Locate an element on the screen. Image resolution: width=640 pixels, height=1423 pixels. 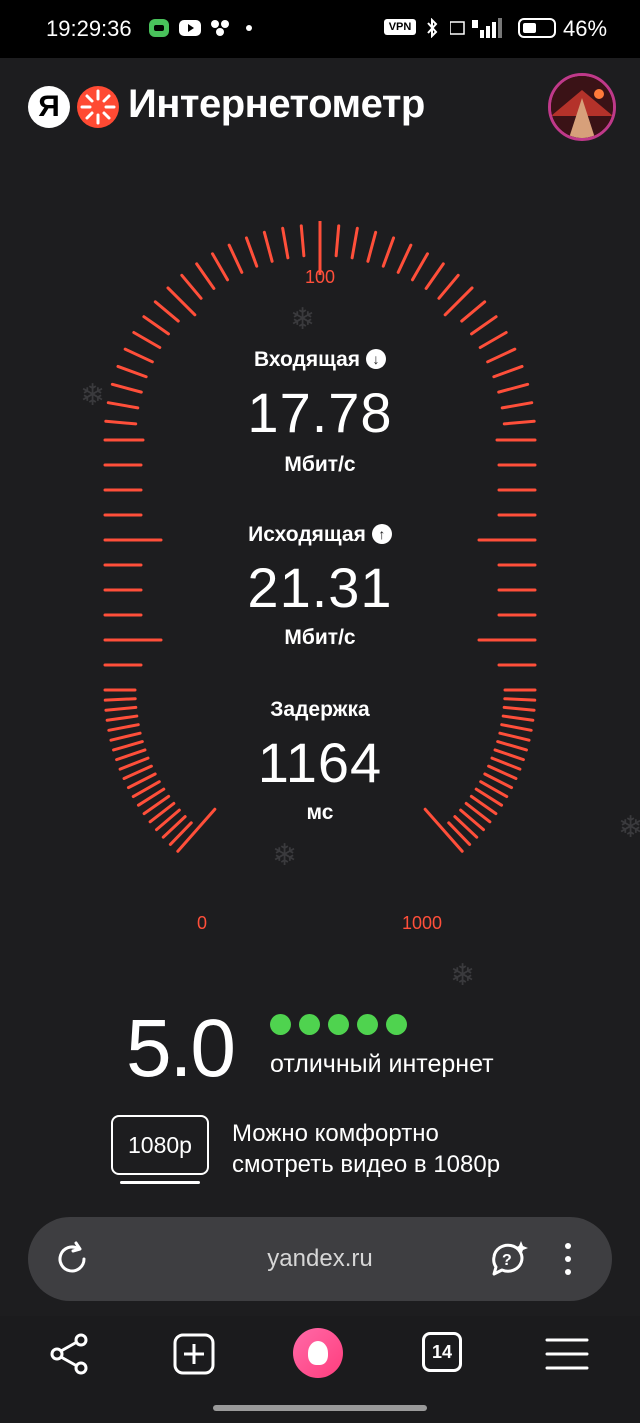
download-label-row: Входящая ↓ is located at coordinates (320, 360).